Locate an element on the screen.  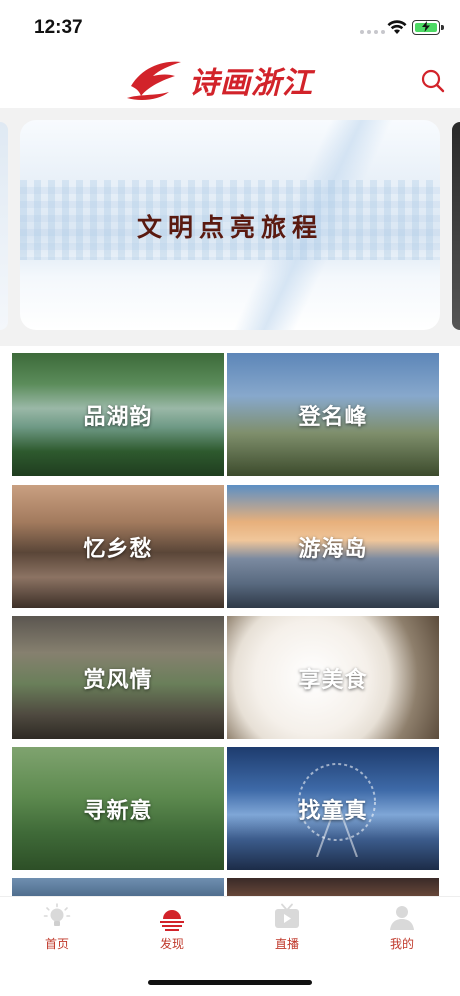
tile-scenery: 赏风情 is located at coordinates (118, 677).